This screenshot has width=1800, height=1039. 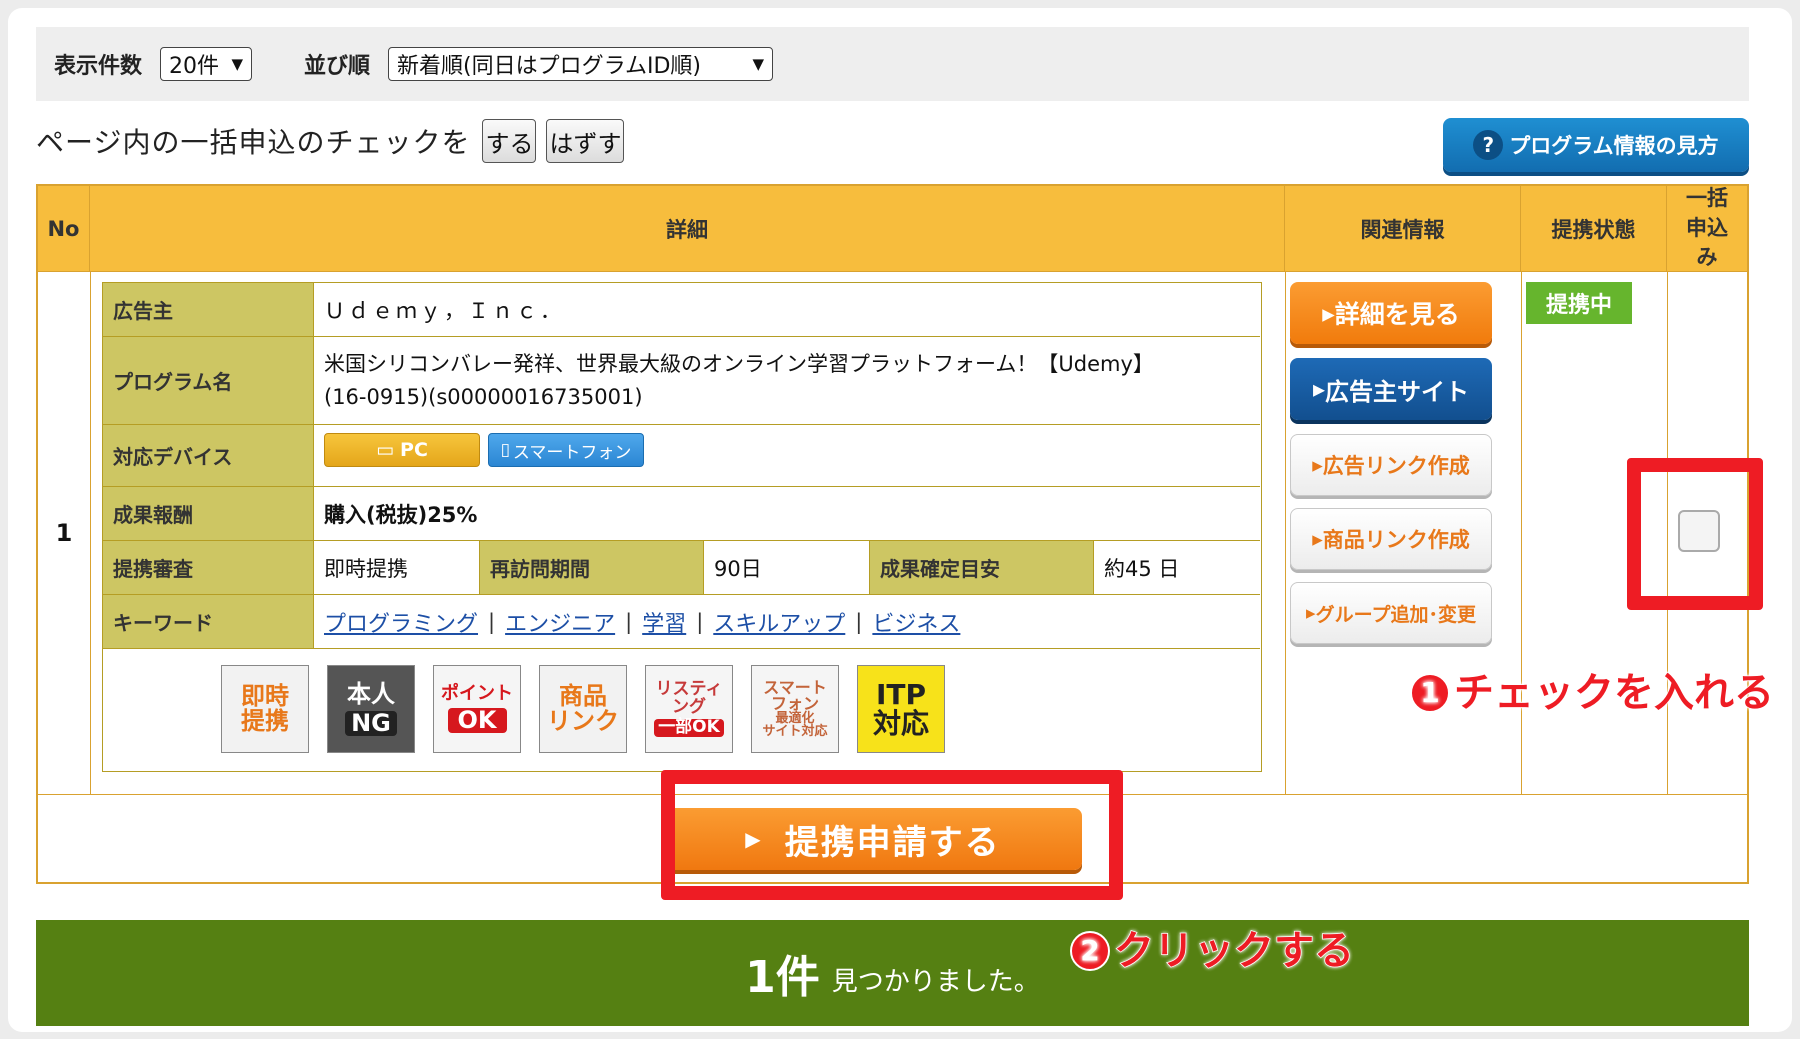 What do you see at coordinates (401, 514) in the screenshot?
I see `reward-value: 購入(税抜)25%` at bounding box center [401, 514].